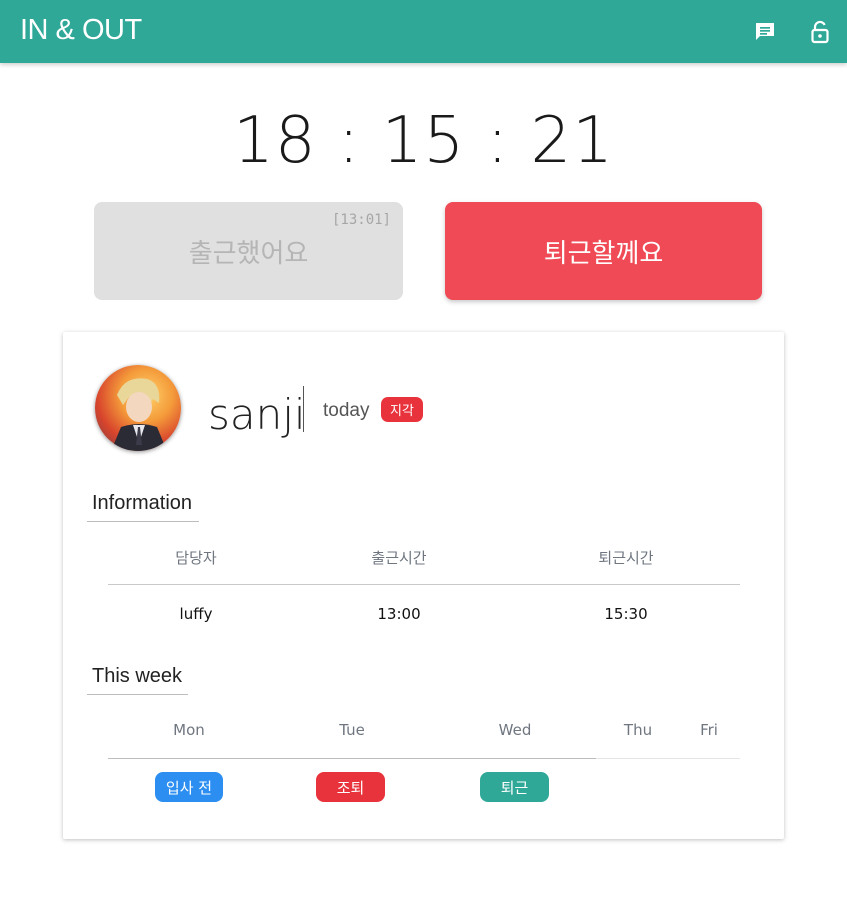 This screenshot has height=900, width=847. I want to click on checkout-button: 퇴근할께요, so click(603, 251).